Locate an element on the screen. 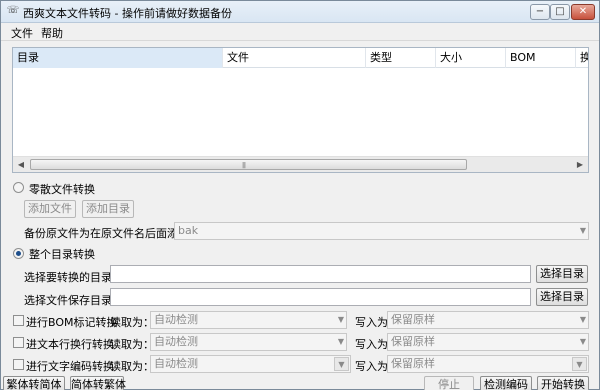  scroll-right-icon: ▶ is located at coordinates (580, 164).